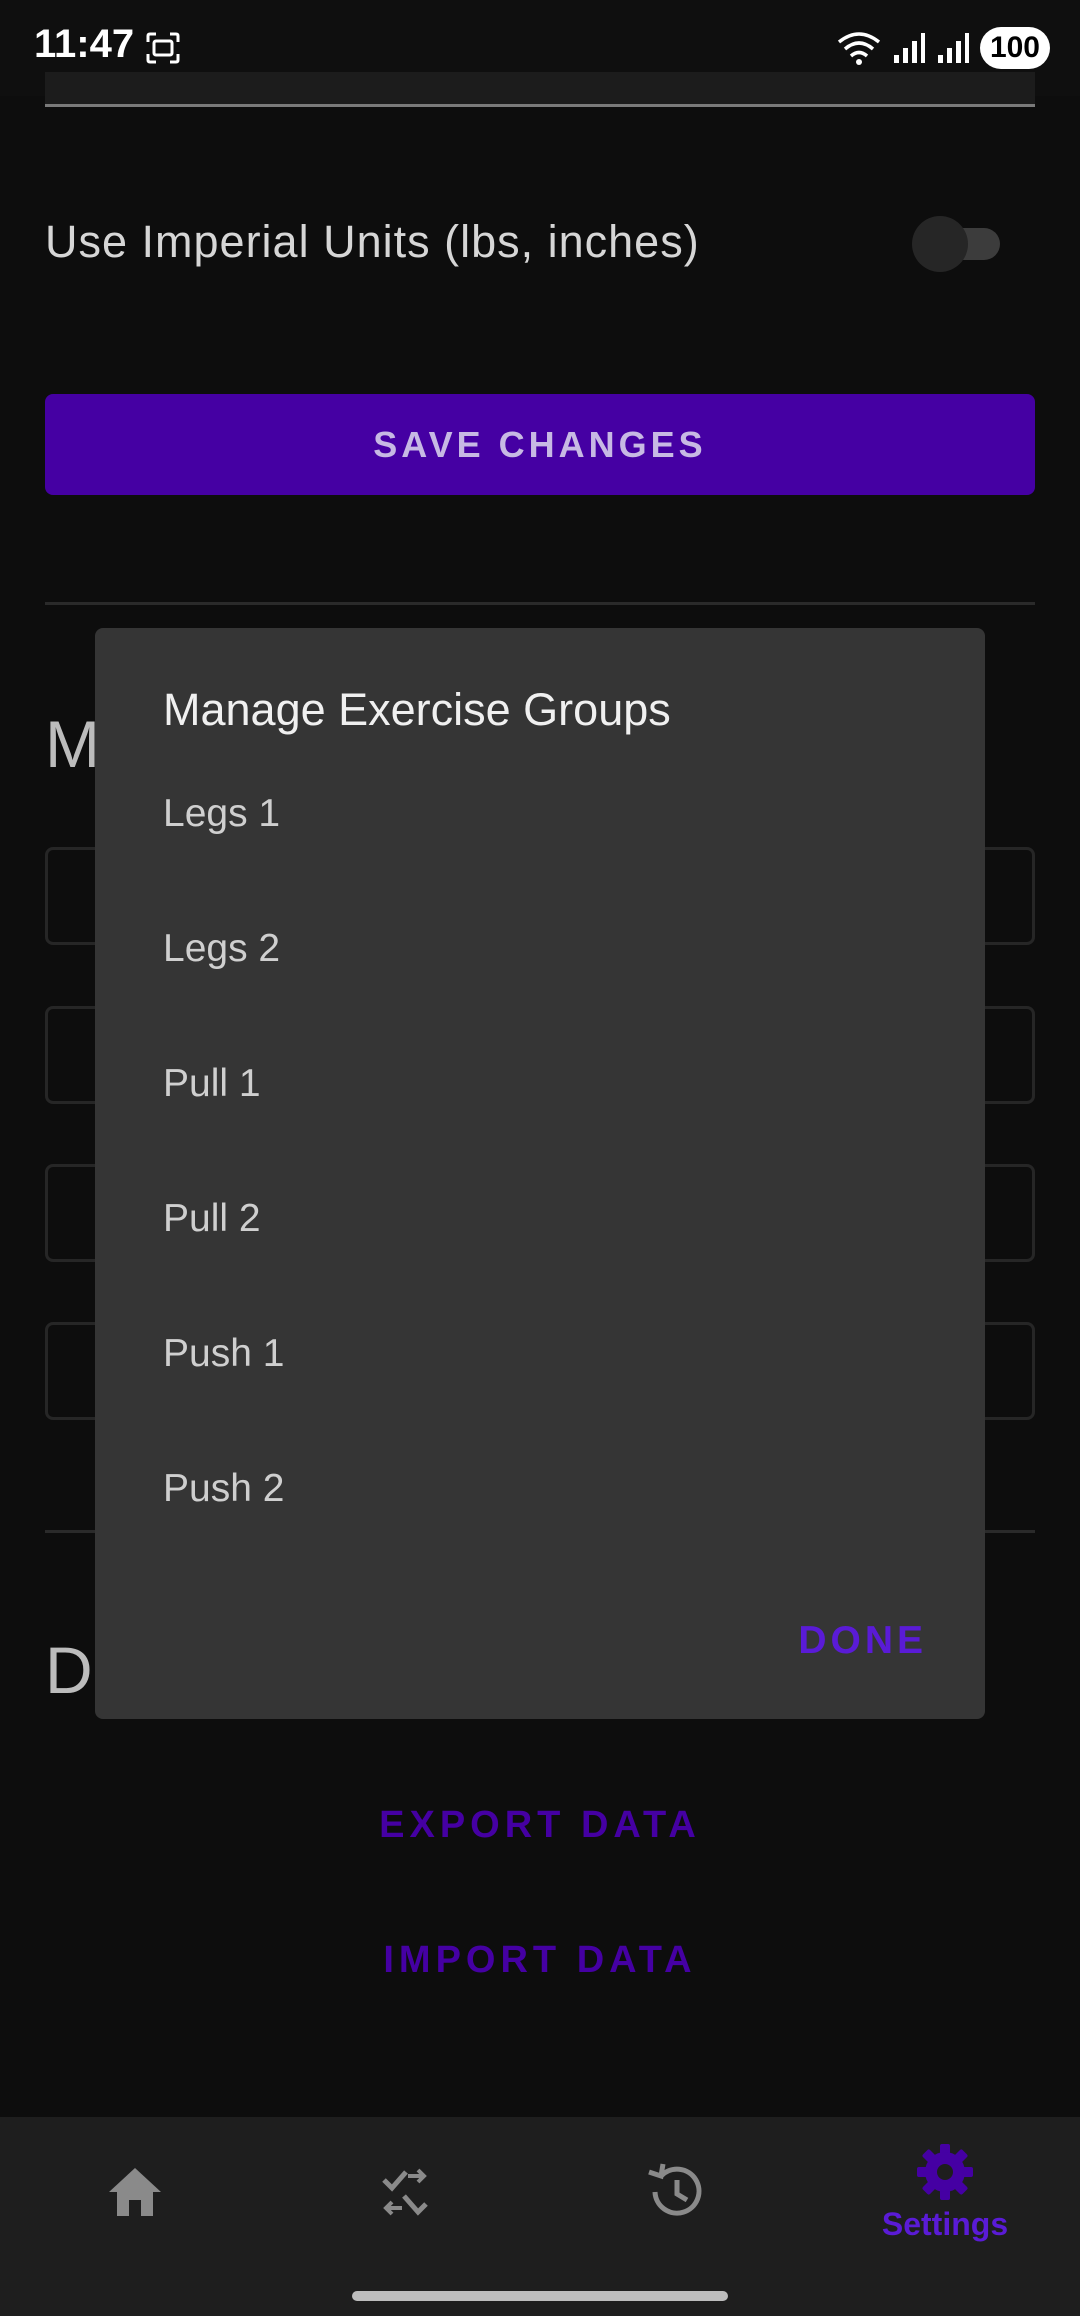 The height and width of the screenshot is (2316, 1080). What do you see at coordinates (72, 744) in the screenshot?
I see `section-heading-partial: M` at bounding box center [72, 744].